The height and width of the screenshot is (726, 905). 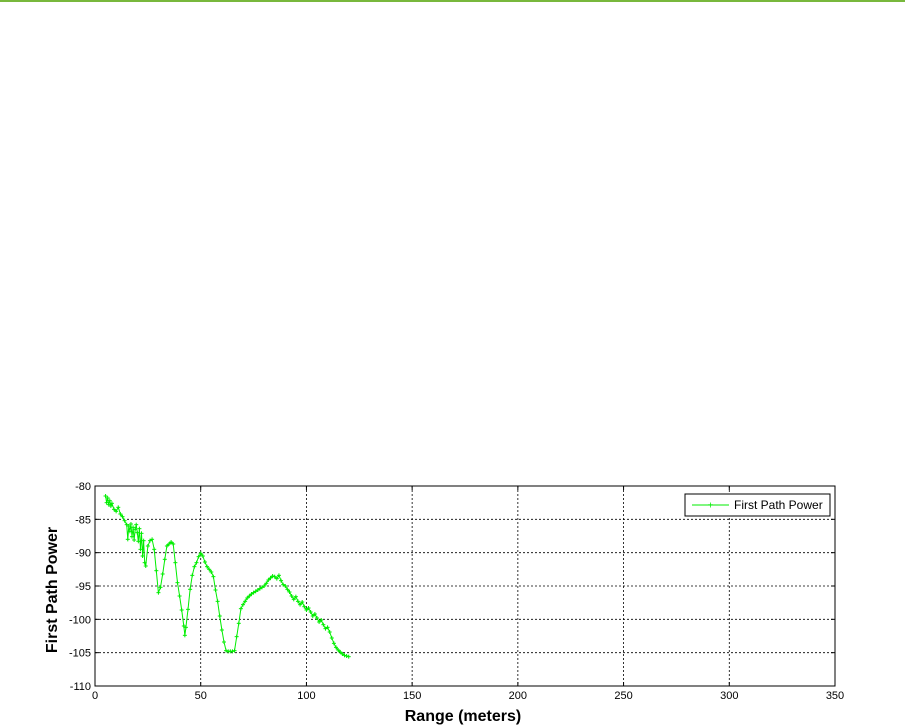 I want to click on y-tick-label: -85, so click(x=83, y=520).